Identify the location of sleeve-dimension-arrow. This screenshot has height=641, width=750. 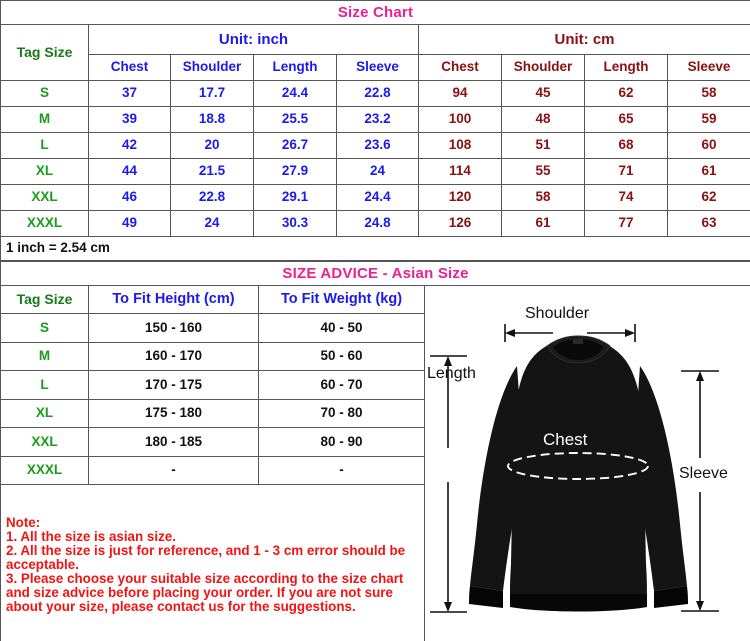
(700, 491).